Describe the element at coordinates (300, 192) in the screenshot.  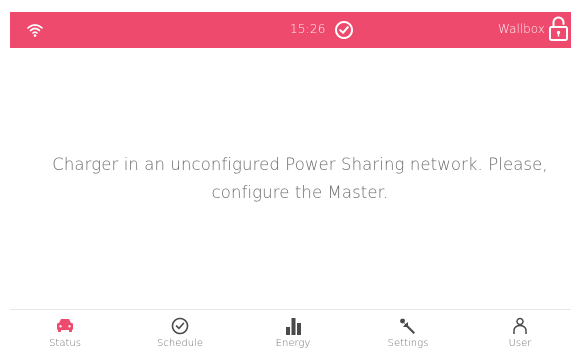
I see `status-message-line-2: configure the Master.` at that location.